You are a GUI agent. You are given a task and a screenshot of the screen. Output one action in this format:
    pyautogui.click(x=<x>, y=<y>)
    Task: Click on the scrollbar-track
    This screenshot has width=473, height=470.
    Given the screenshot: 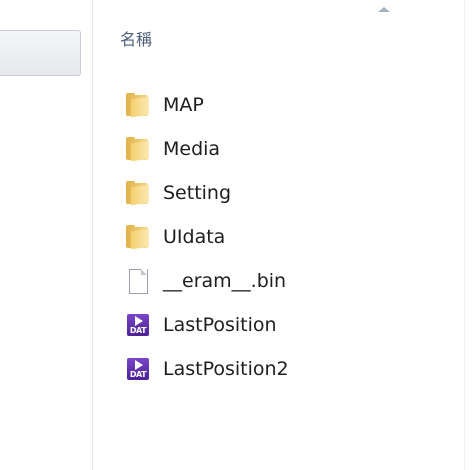 What is the action you would take?
    pyautogui.click(x=468, y=235)
    